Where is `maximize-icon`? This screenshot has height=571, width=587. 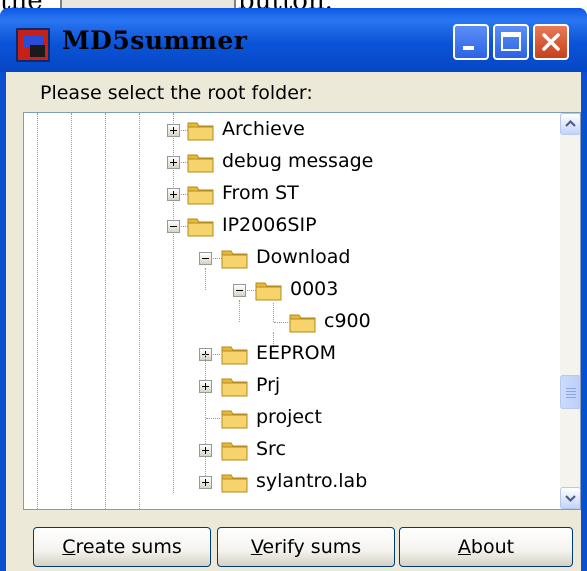 maximize-icon is located at coordinates (511, 41).